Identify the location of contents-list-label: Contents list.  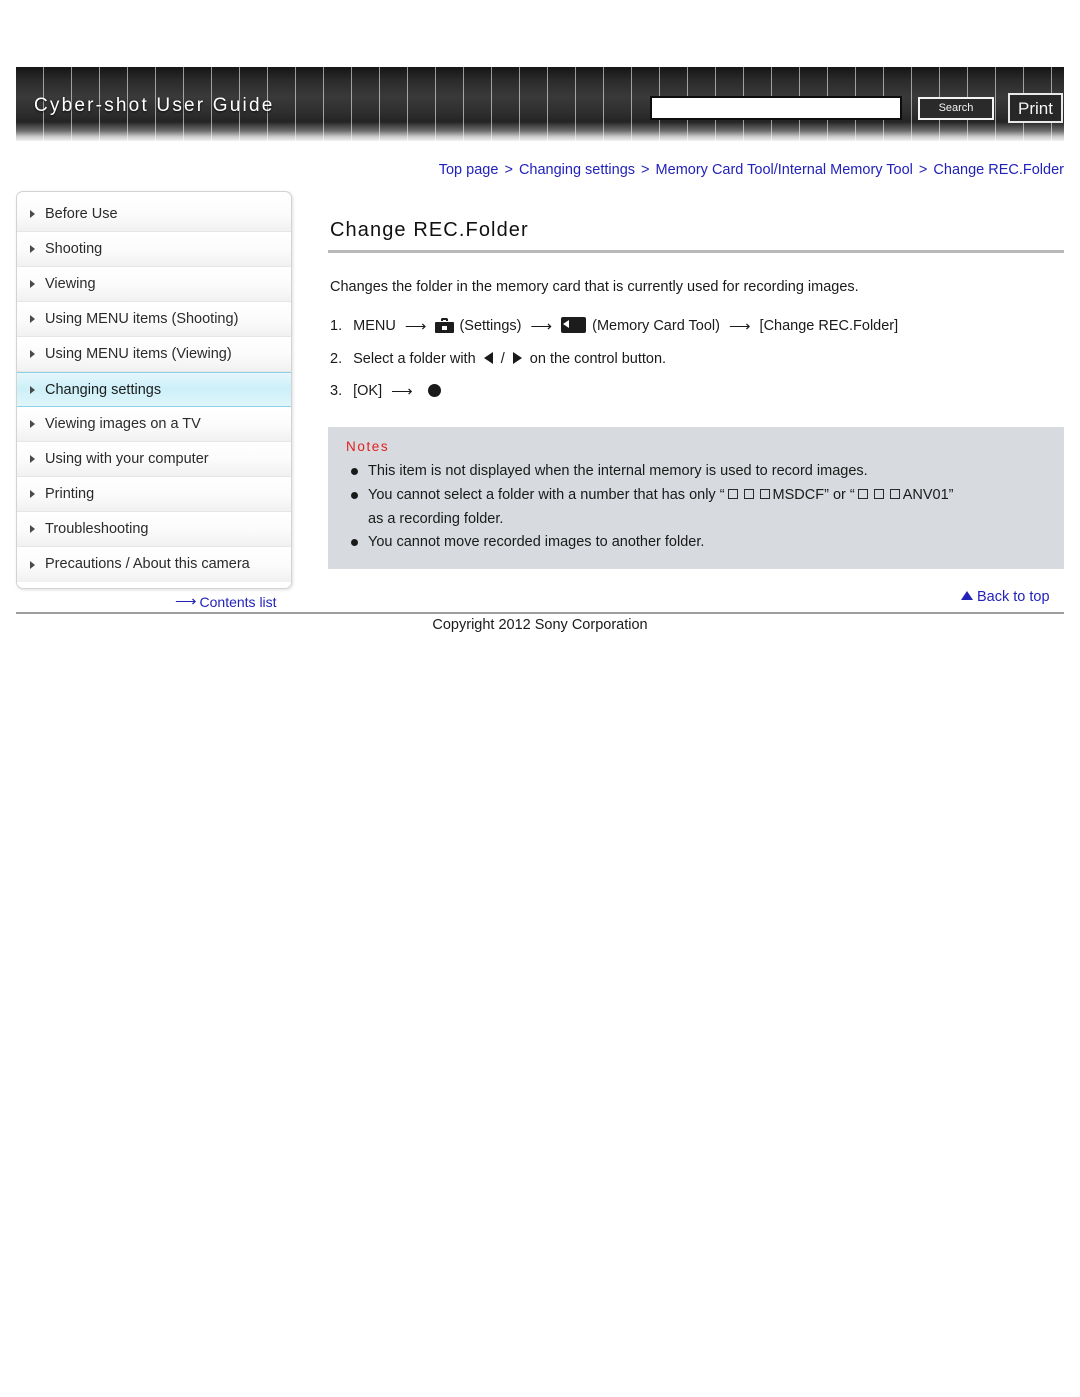
(238, 602).